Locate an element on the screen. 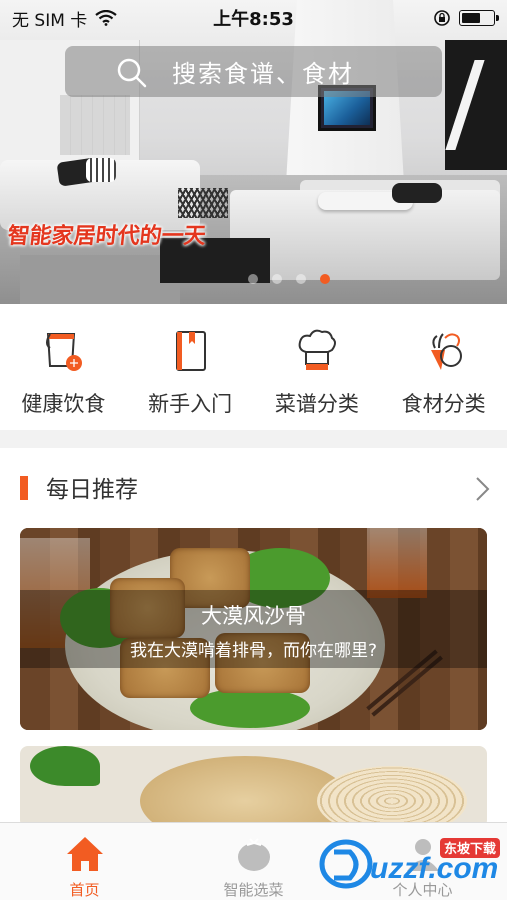 This screenshot has width=507, height=900. banner-caption: 智能家居时代的一天 is located at coordinates (107, 236).